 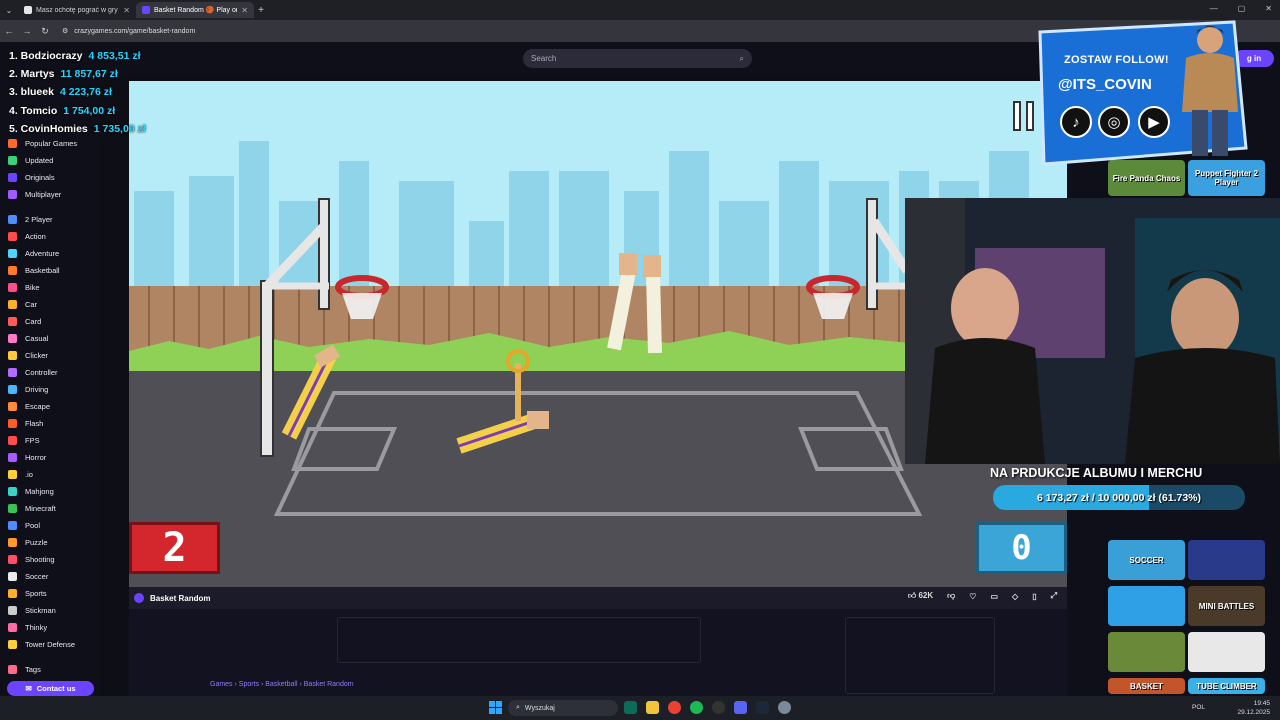 What do you see at coordinates (495, 707) in the screenshot?
I see `windows-start-icon` at bounding box center [495, 707].